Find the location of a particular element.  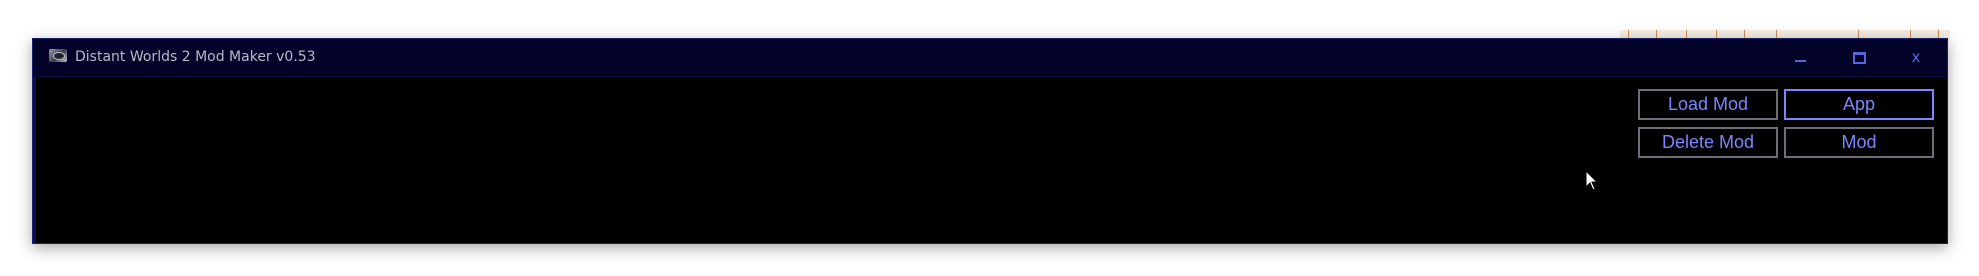

maximize-icon is located at coordinates (1859, 58).